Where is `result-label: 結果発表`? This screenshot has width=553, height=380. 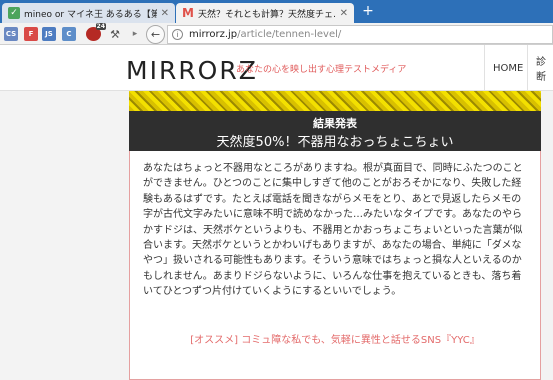 result-label: 結果発表 is located at coordinates (335, 123).